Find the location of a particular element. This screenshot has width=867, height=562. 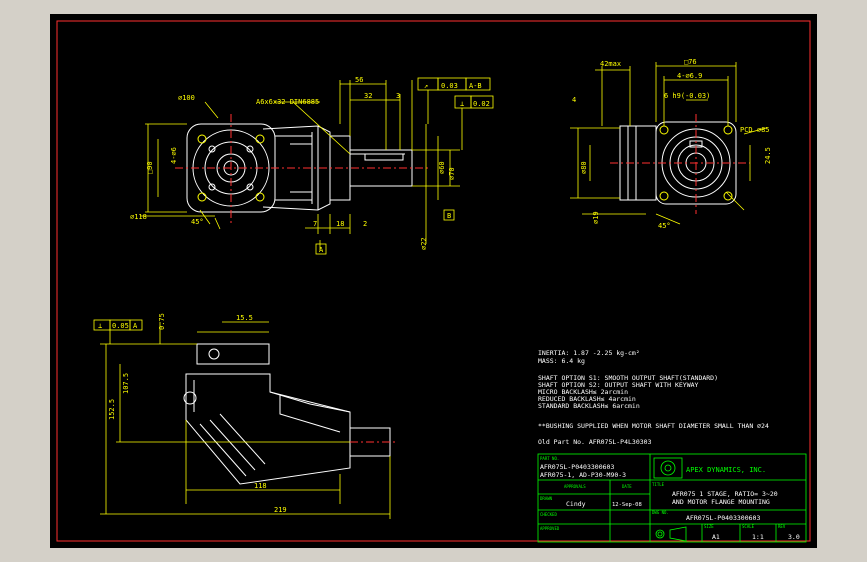

size-label: SIZE is located at coordinates (709, 526).